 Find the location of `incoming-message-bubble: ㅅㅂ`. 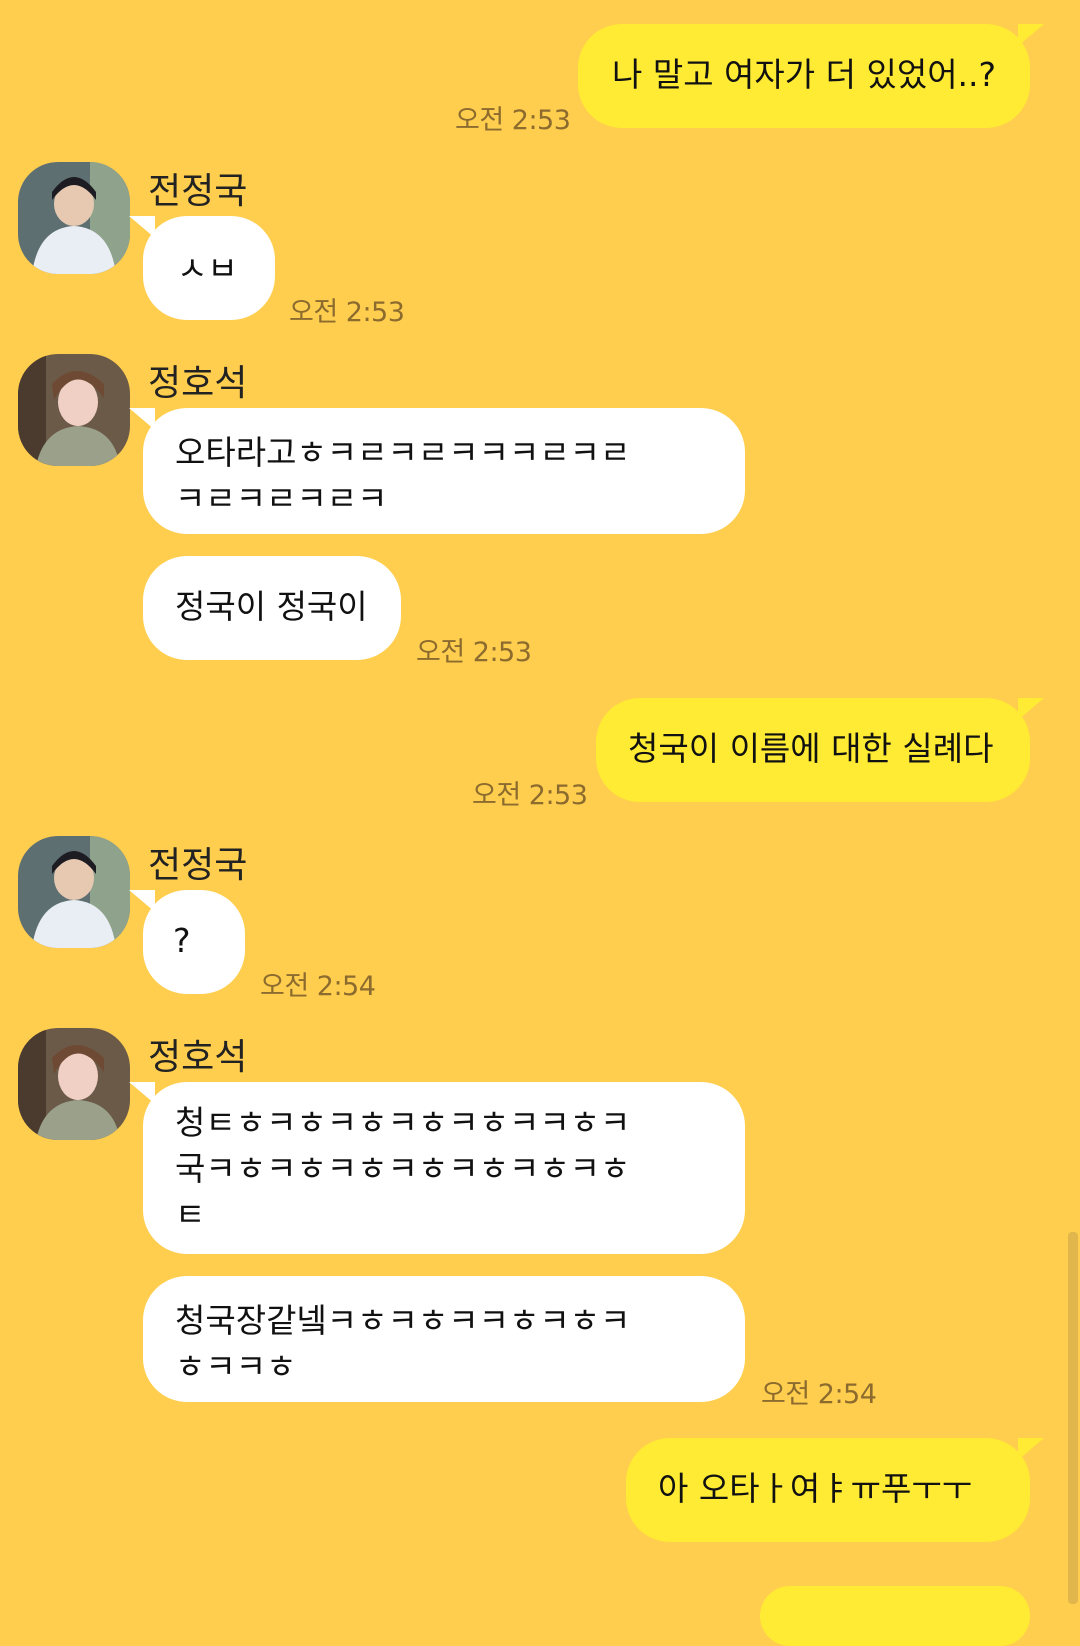

incoming-message-bubble: ㅅㅂ is located at coordinates (202, 268).